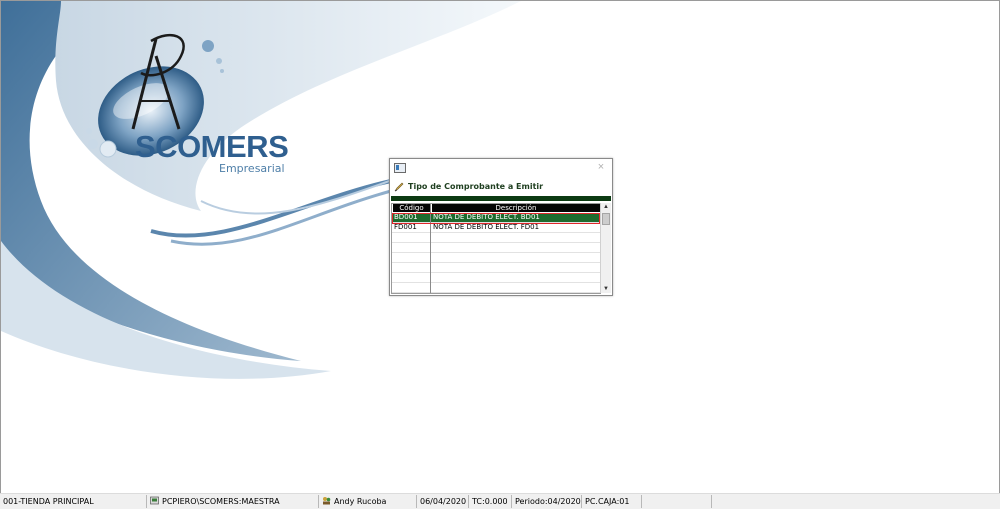 The height and width of the screenshot is (509, 1000). I want to click on cell-descripcion: NOTA DE DEBITO ELECT. BD01, so click(486, 217).